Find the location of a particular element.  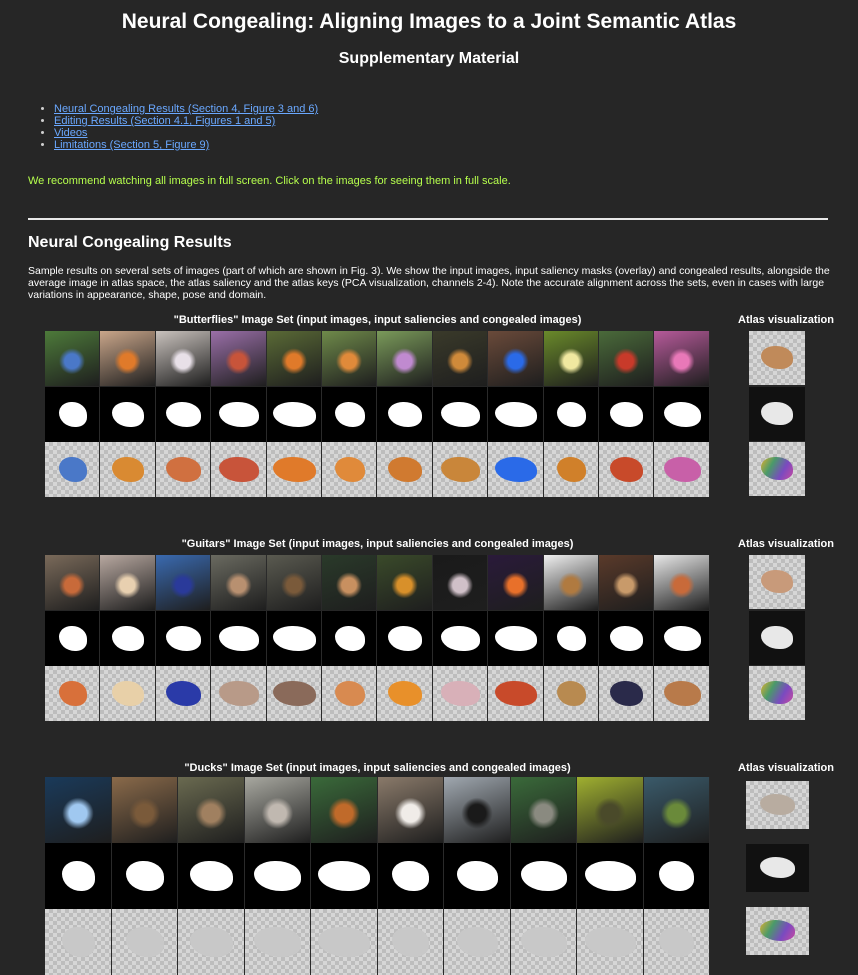

atlas-column-guitars is located at coordinates (777, 638).